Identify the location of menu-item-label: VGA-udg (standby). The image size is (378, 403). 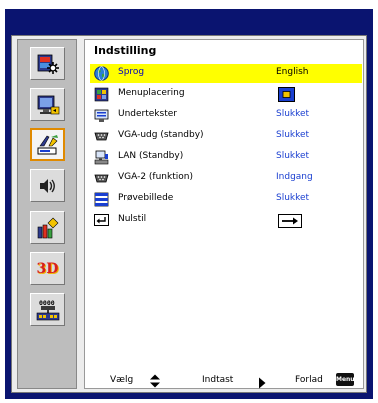
(161, 135).